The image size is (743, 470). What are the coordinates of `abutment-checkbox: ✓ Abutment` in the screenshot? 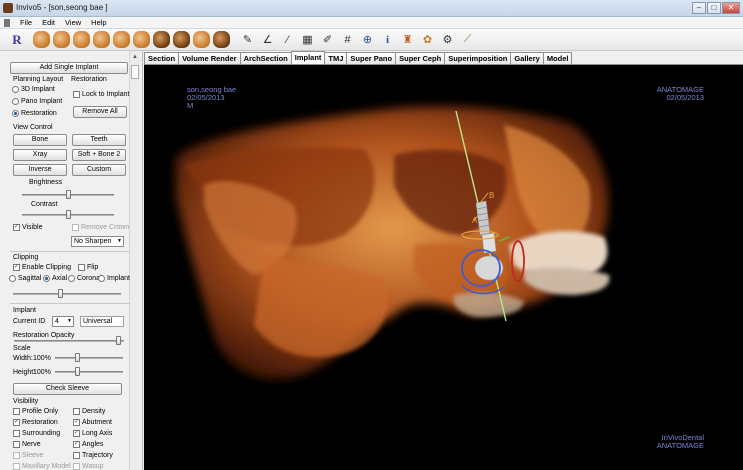 It's located at (92, 422).